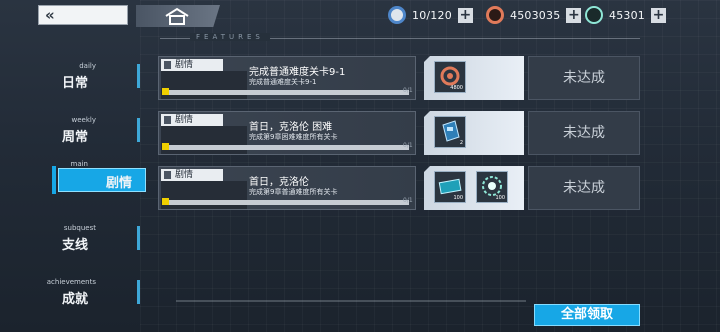  What do you see at coordinates (79, 228) in the screenshot?
I see `tab-en-label: subquest` at bounding box center [79, 228].